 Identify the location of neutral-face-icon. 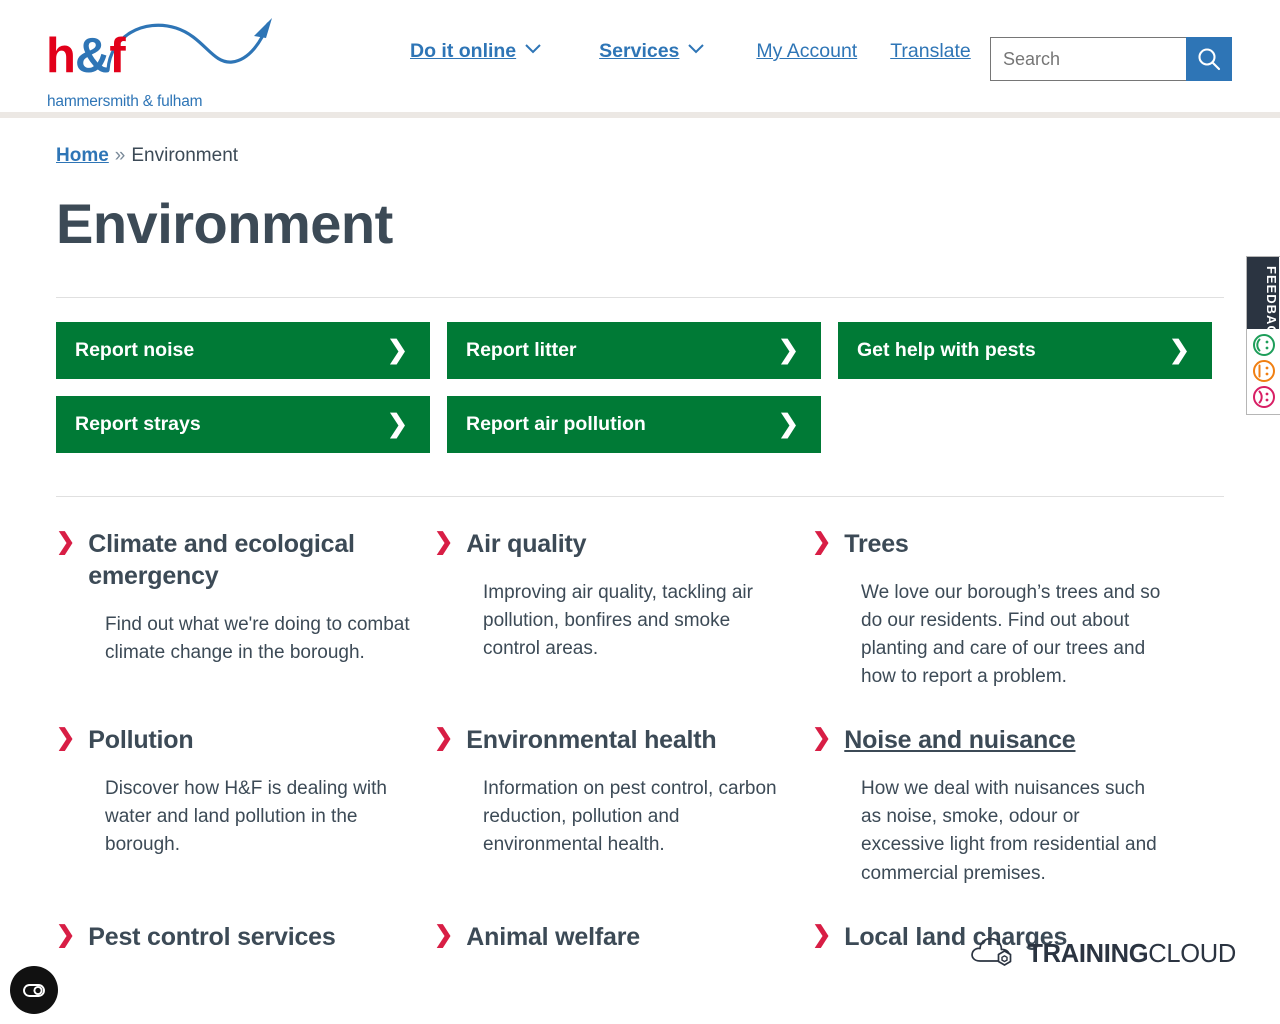
(1264, 371).